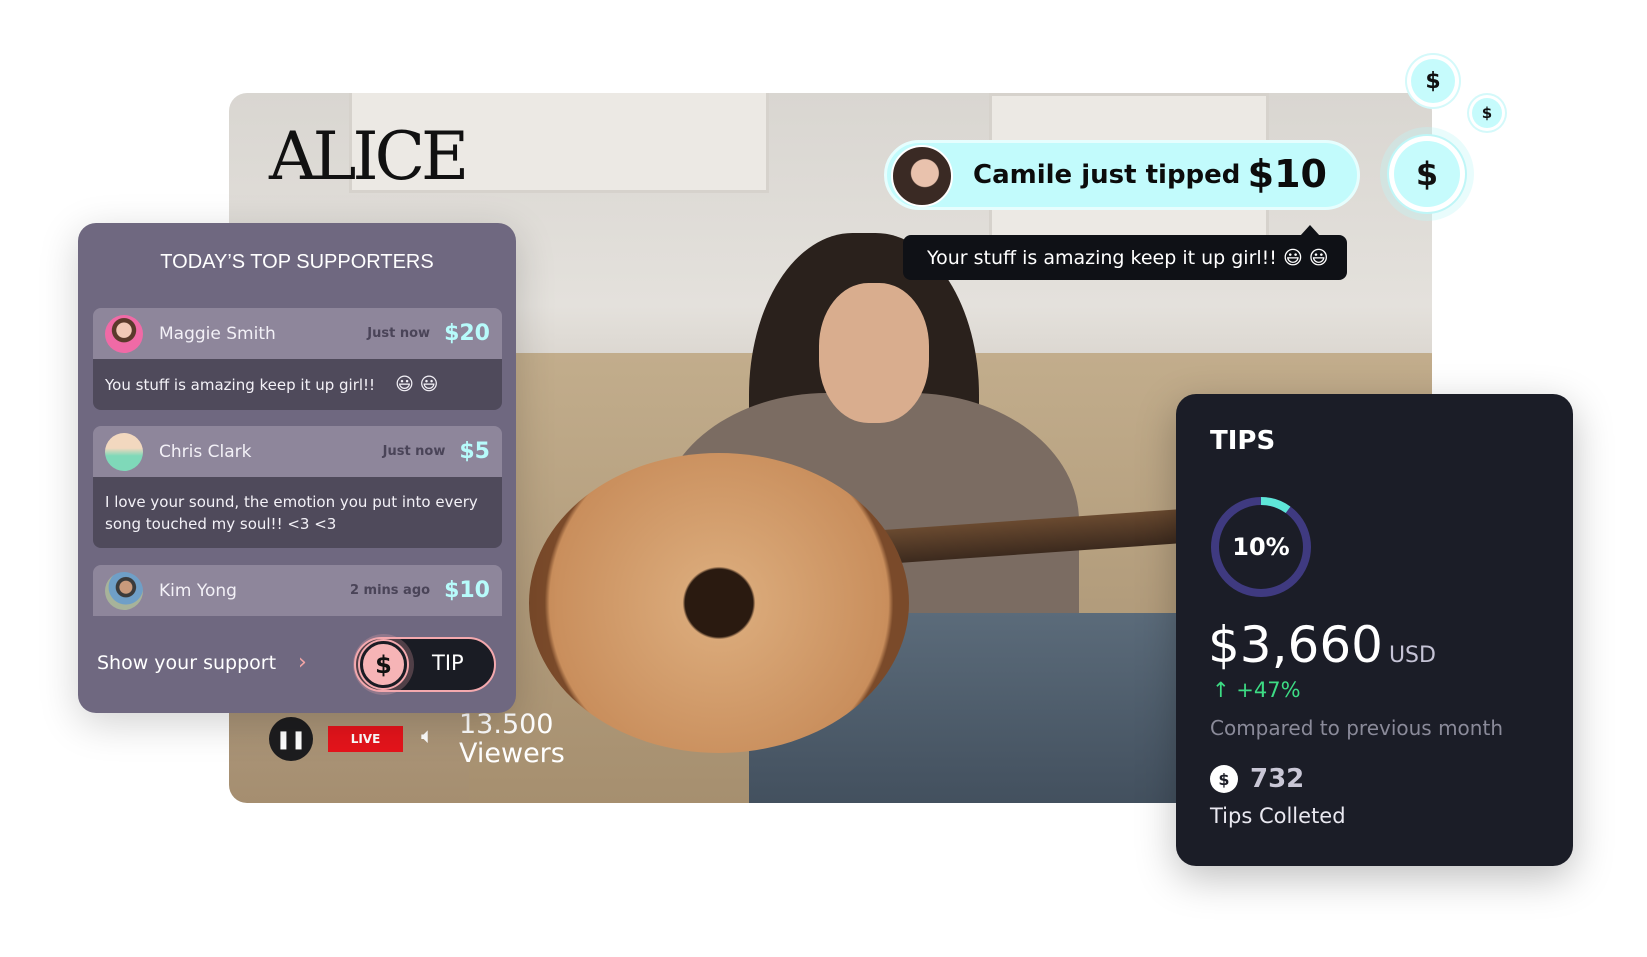  Describe the element at coordinates (427, 736) in the screenshot. I see `volume-icon: 🔈︎` at that location.